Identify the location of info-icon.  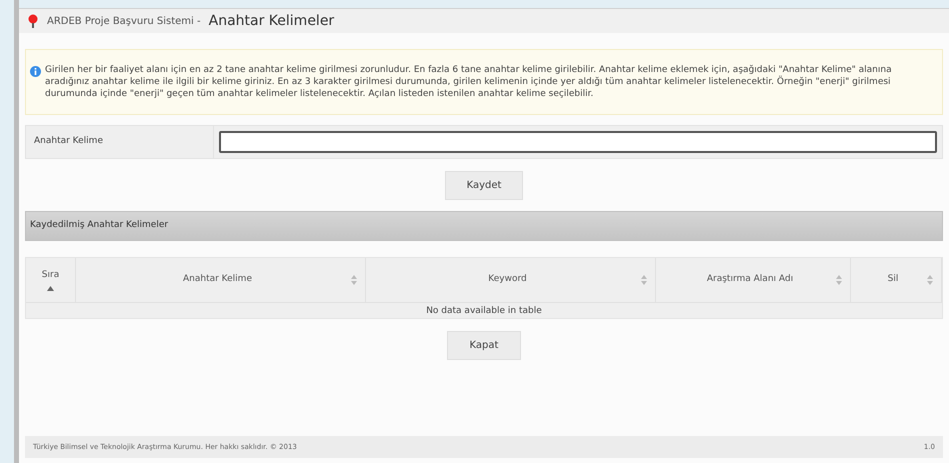
(35, 71).